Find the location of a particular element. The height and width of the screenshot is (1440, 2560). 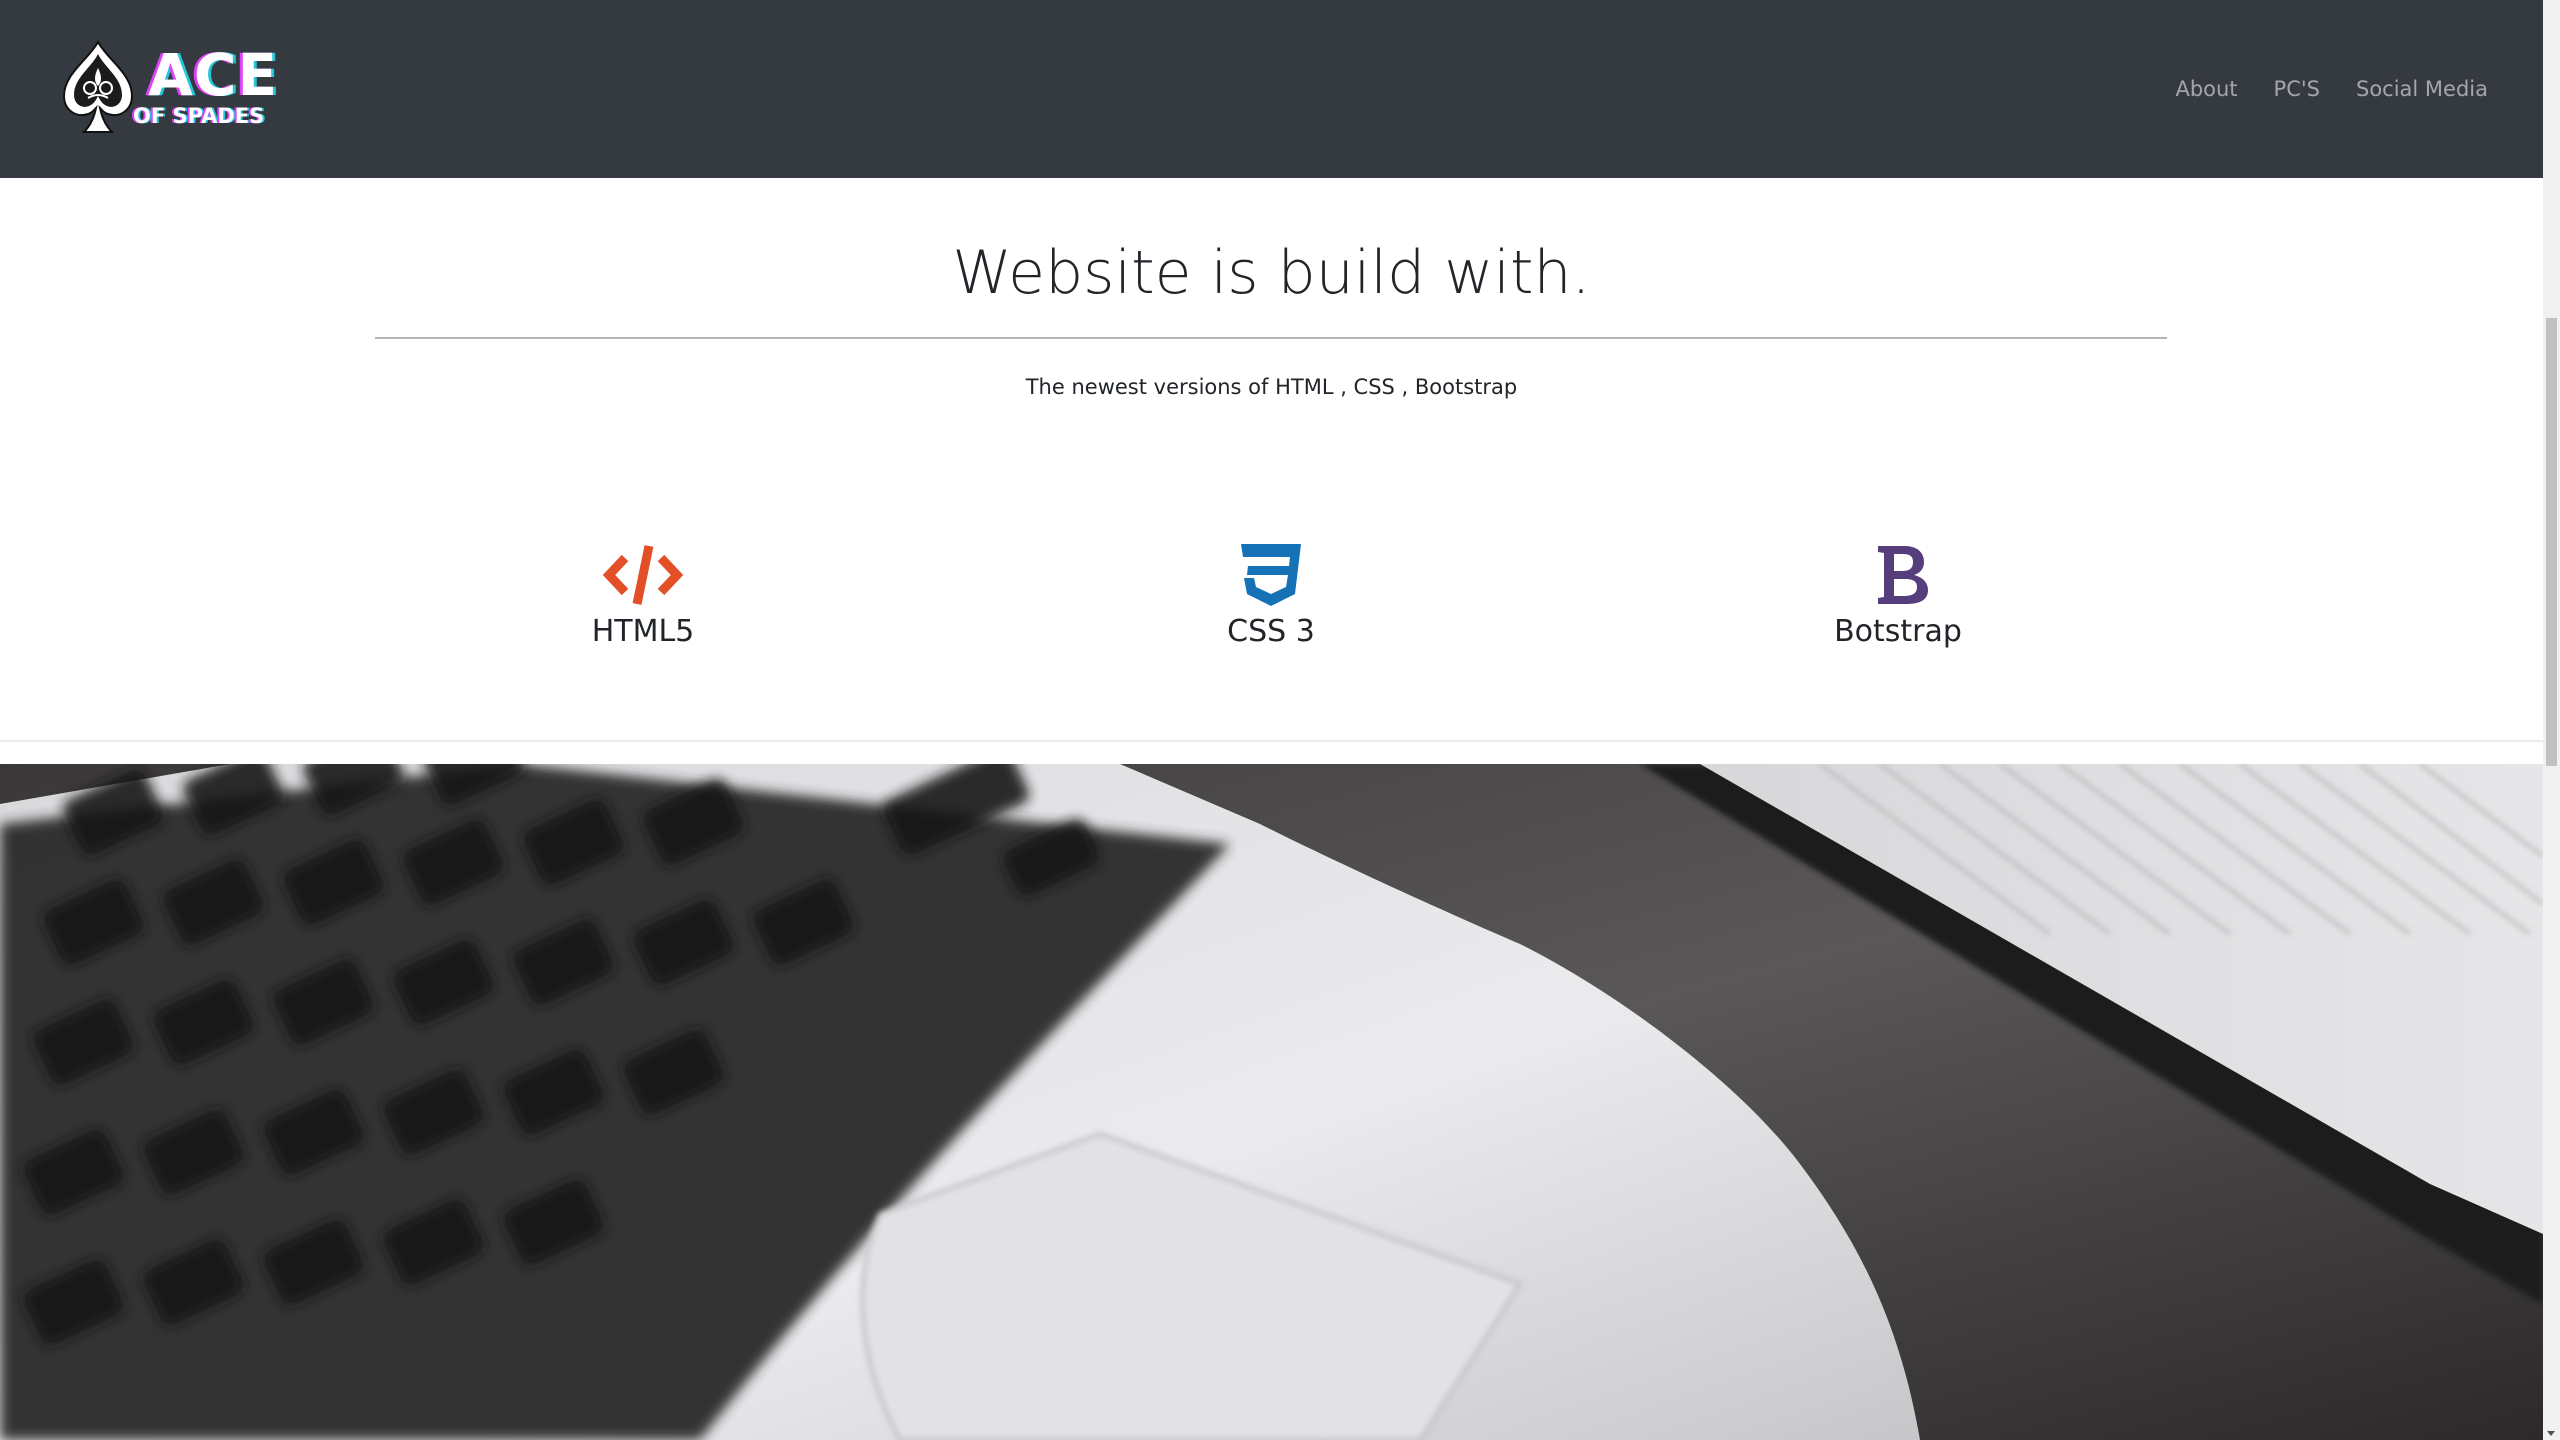

nav-links: About PC'S Social Media is located at coordinates (2322, 89).